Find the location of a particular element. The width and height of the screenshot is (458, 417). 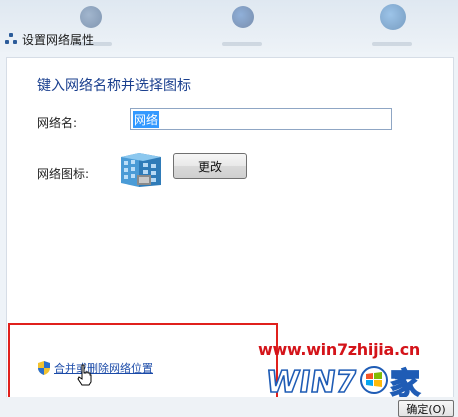

change-icon-button: 更改 is located at coordinates (210, 166).